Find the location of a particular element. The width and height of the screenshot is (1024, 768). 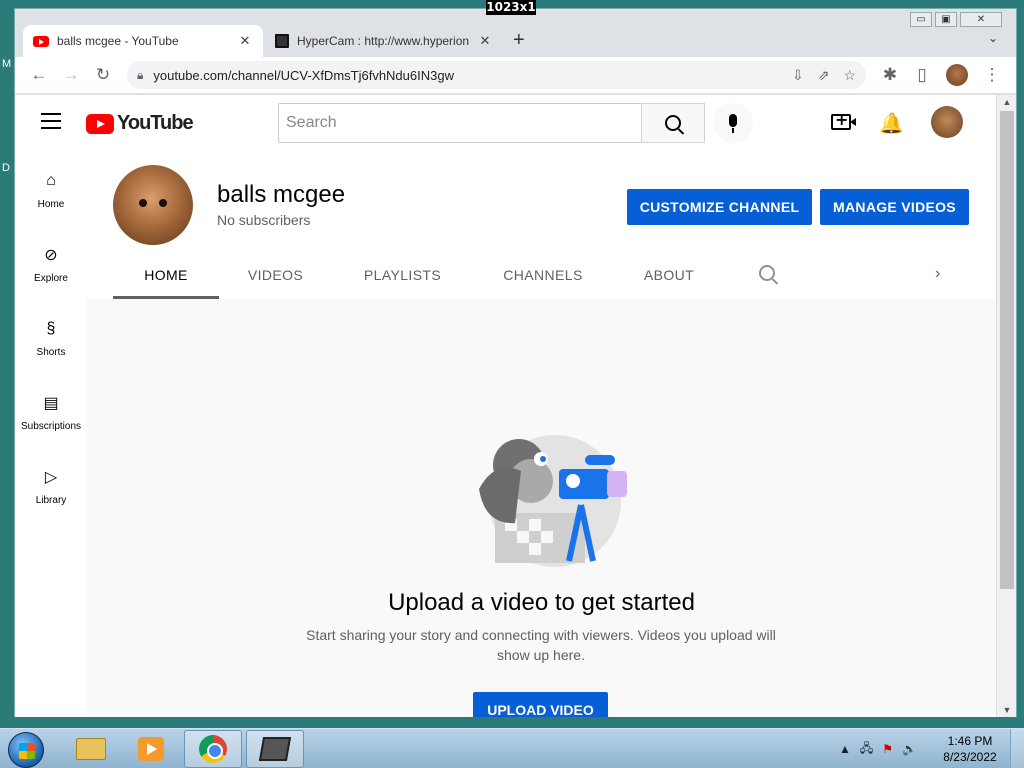

customize-channel-button: CUSTOMIZE CHANNEL is located at coordinates (719, 207).